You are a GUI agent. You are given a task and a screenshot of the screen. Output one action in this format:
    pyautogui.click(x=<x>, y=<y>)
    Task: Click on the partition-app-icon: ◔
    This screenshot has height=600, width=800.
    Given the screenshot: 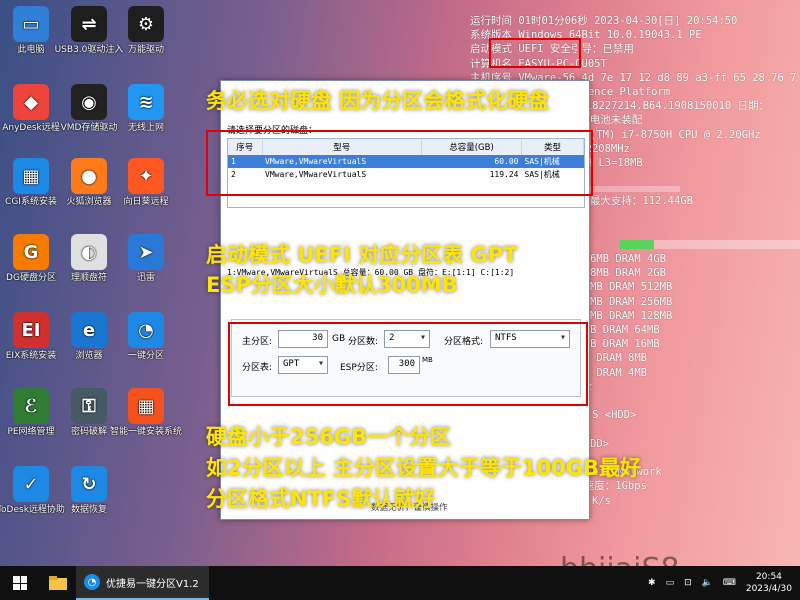 What is the action you would take?
    pyautogui.click(x=92, y=582)
    